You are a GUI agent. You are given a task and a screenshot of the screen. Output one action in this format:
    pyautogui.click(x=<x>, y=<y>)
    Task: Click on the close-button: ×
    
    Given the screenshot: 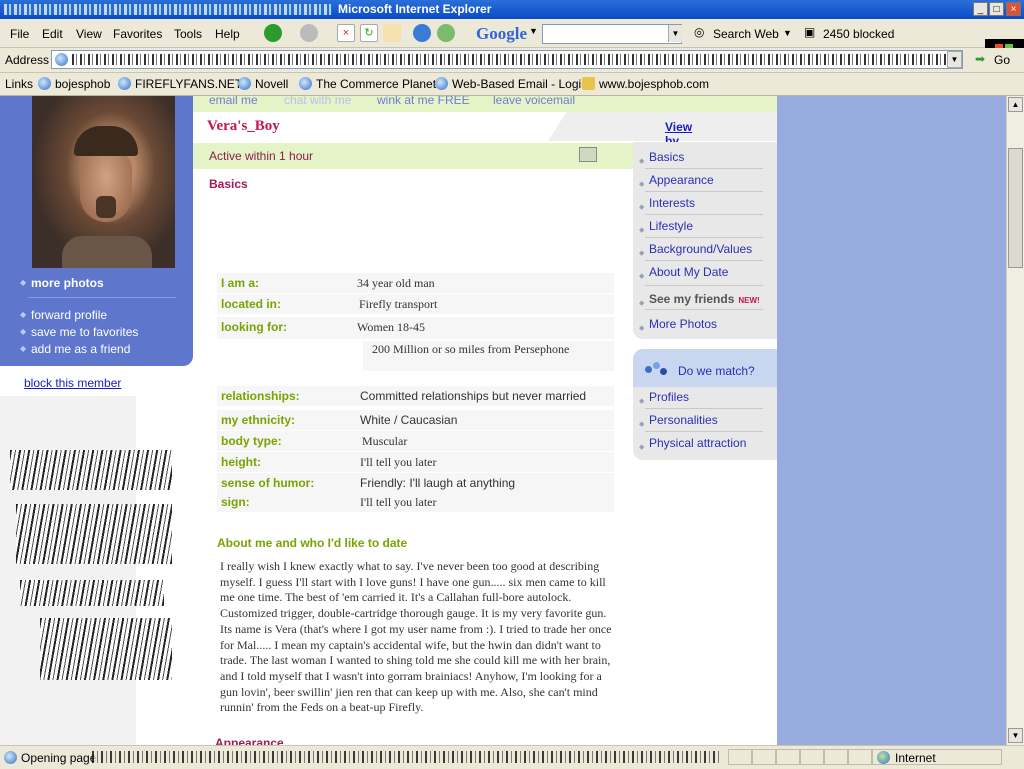 What is the action you would take?
    pyautogui.click(x=1013, y=9)
    